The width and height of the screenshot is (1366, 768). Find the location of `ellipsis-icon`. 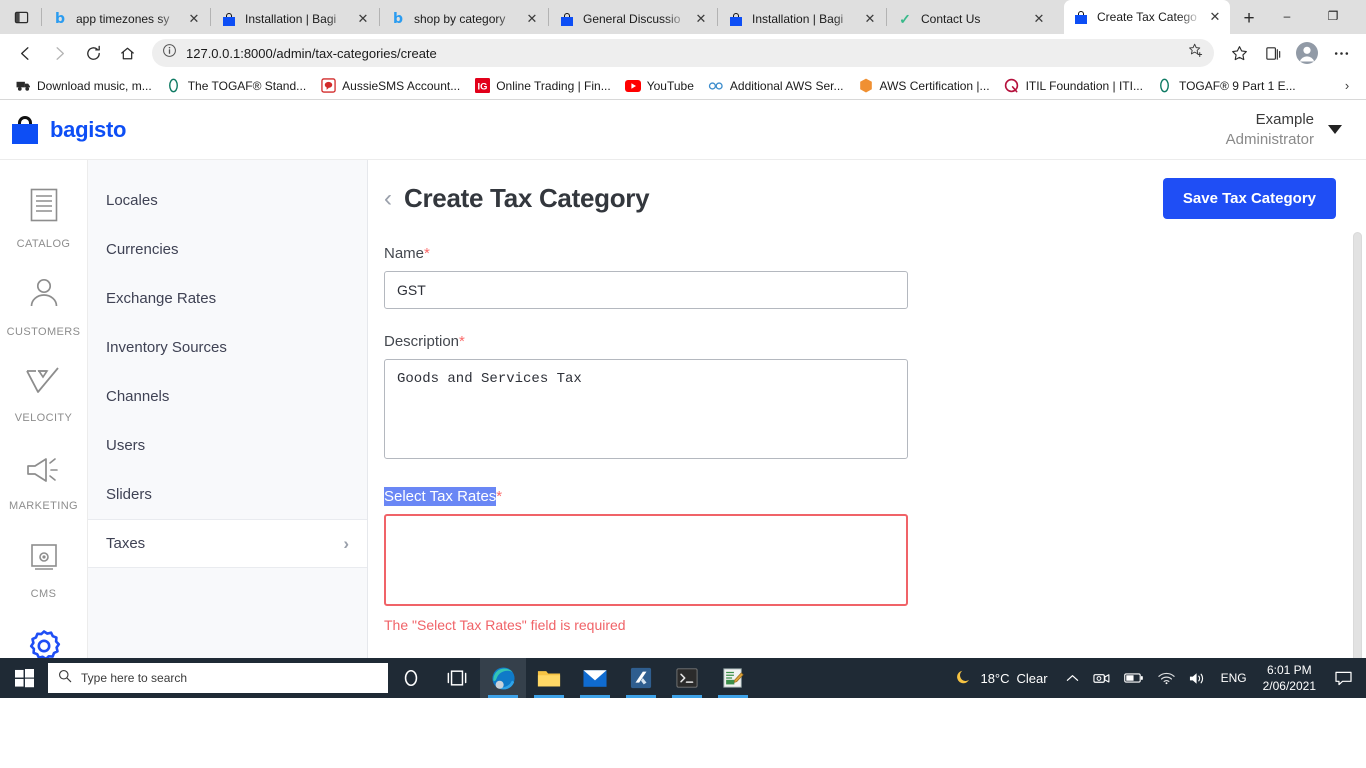

ellipsis-icon is located at coordinates (1341, 53).